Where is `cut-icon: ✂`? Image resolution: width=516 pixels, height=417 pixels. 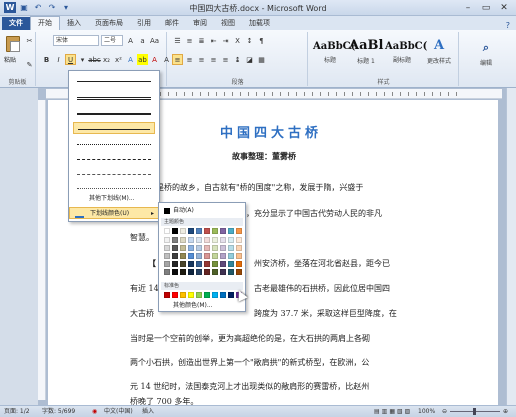
cut-icon: ✂ is located at coordinates (29, 40).